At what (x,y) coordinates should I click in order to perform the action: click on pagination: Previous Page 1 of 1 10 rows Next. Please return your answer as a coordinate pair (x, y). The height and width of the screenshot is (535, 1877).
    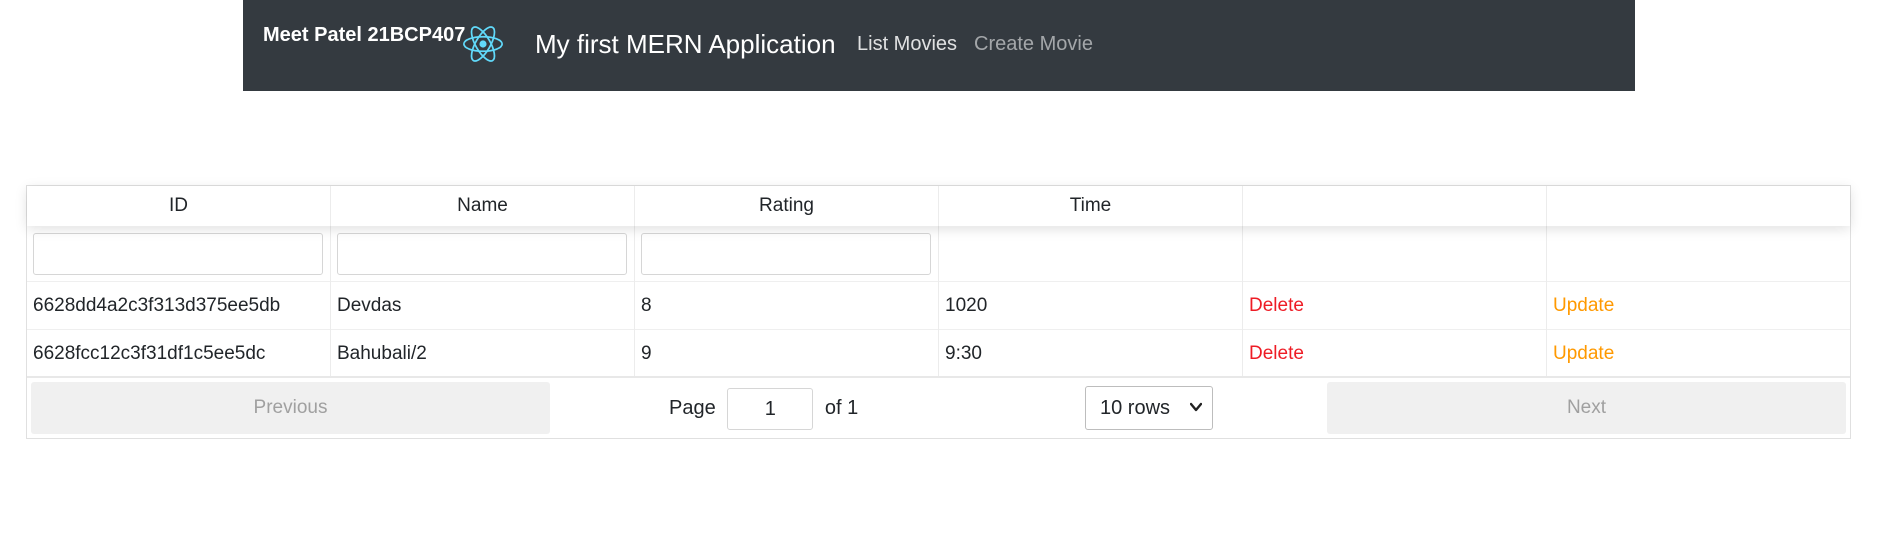
    Looking at the image, I should click on (938, 407).